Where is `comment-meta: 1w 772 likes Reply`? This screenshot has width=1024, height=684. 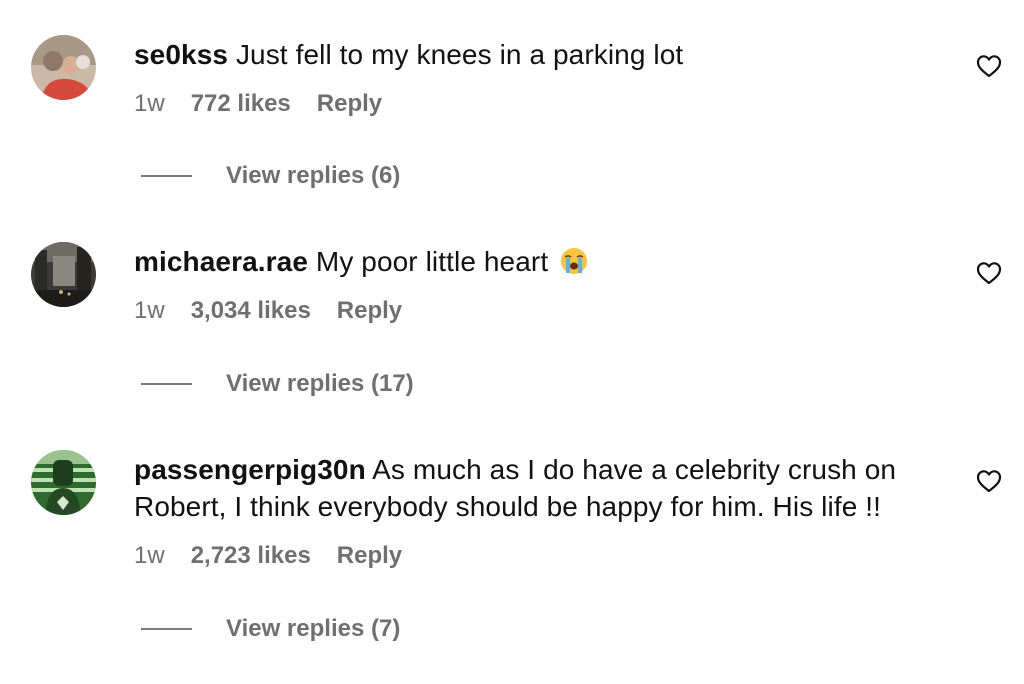 comment-meta: 1w 772 likes Reply is located at coordinates (258, 104).